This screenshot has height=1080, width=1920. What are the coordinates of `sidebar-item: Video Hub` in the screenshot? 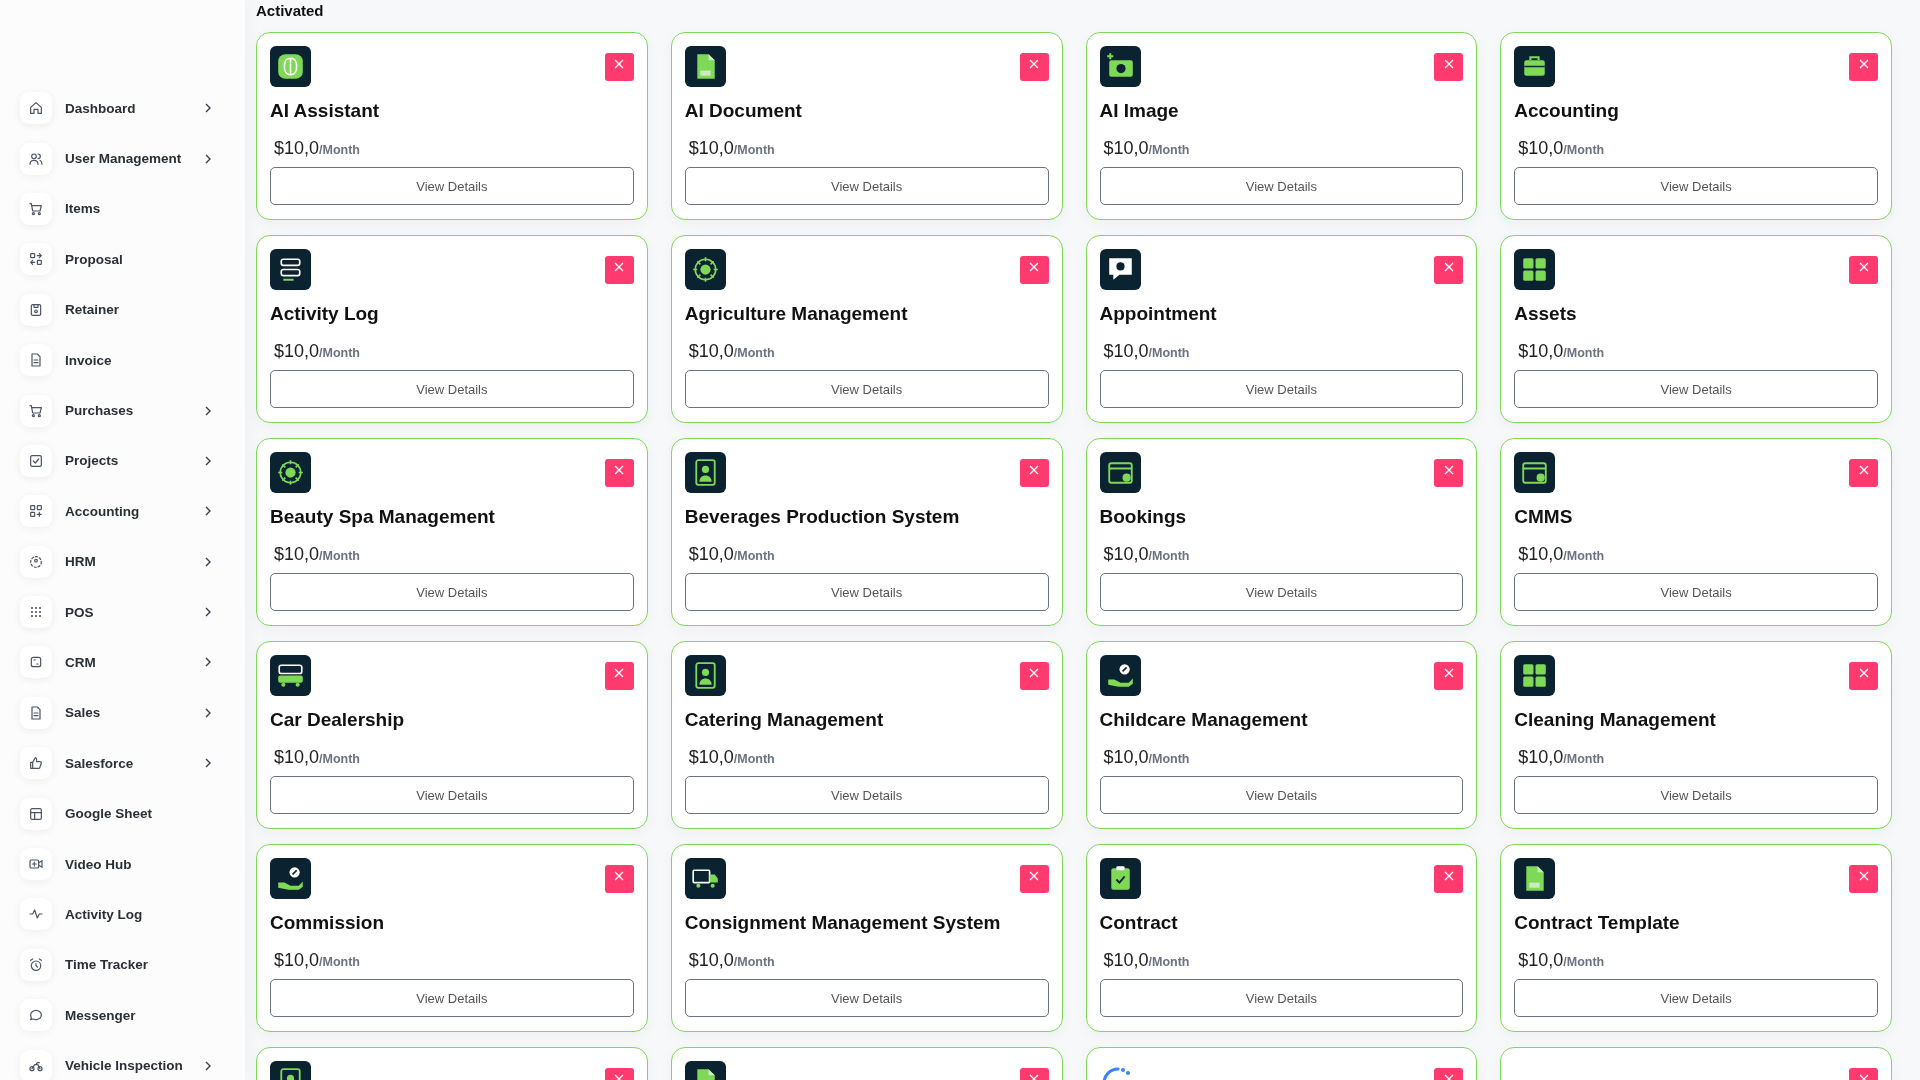 It's located at (122, 864).